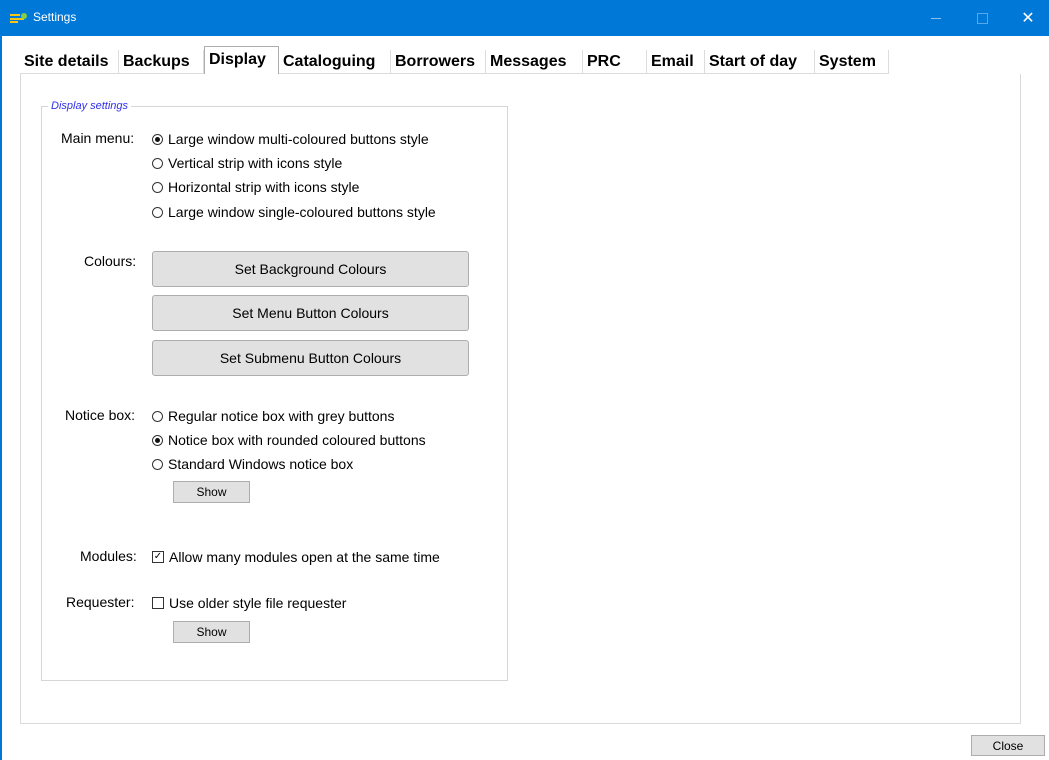 The height and width of the screenshot is (760, 1049). What do you see at coordinates (211, 632) in the screenshot?
I see `requester-show-button: Show` at bounding box center [211, 632].